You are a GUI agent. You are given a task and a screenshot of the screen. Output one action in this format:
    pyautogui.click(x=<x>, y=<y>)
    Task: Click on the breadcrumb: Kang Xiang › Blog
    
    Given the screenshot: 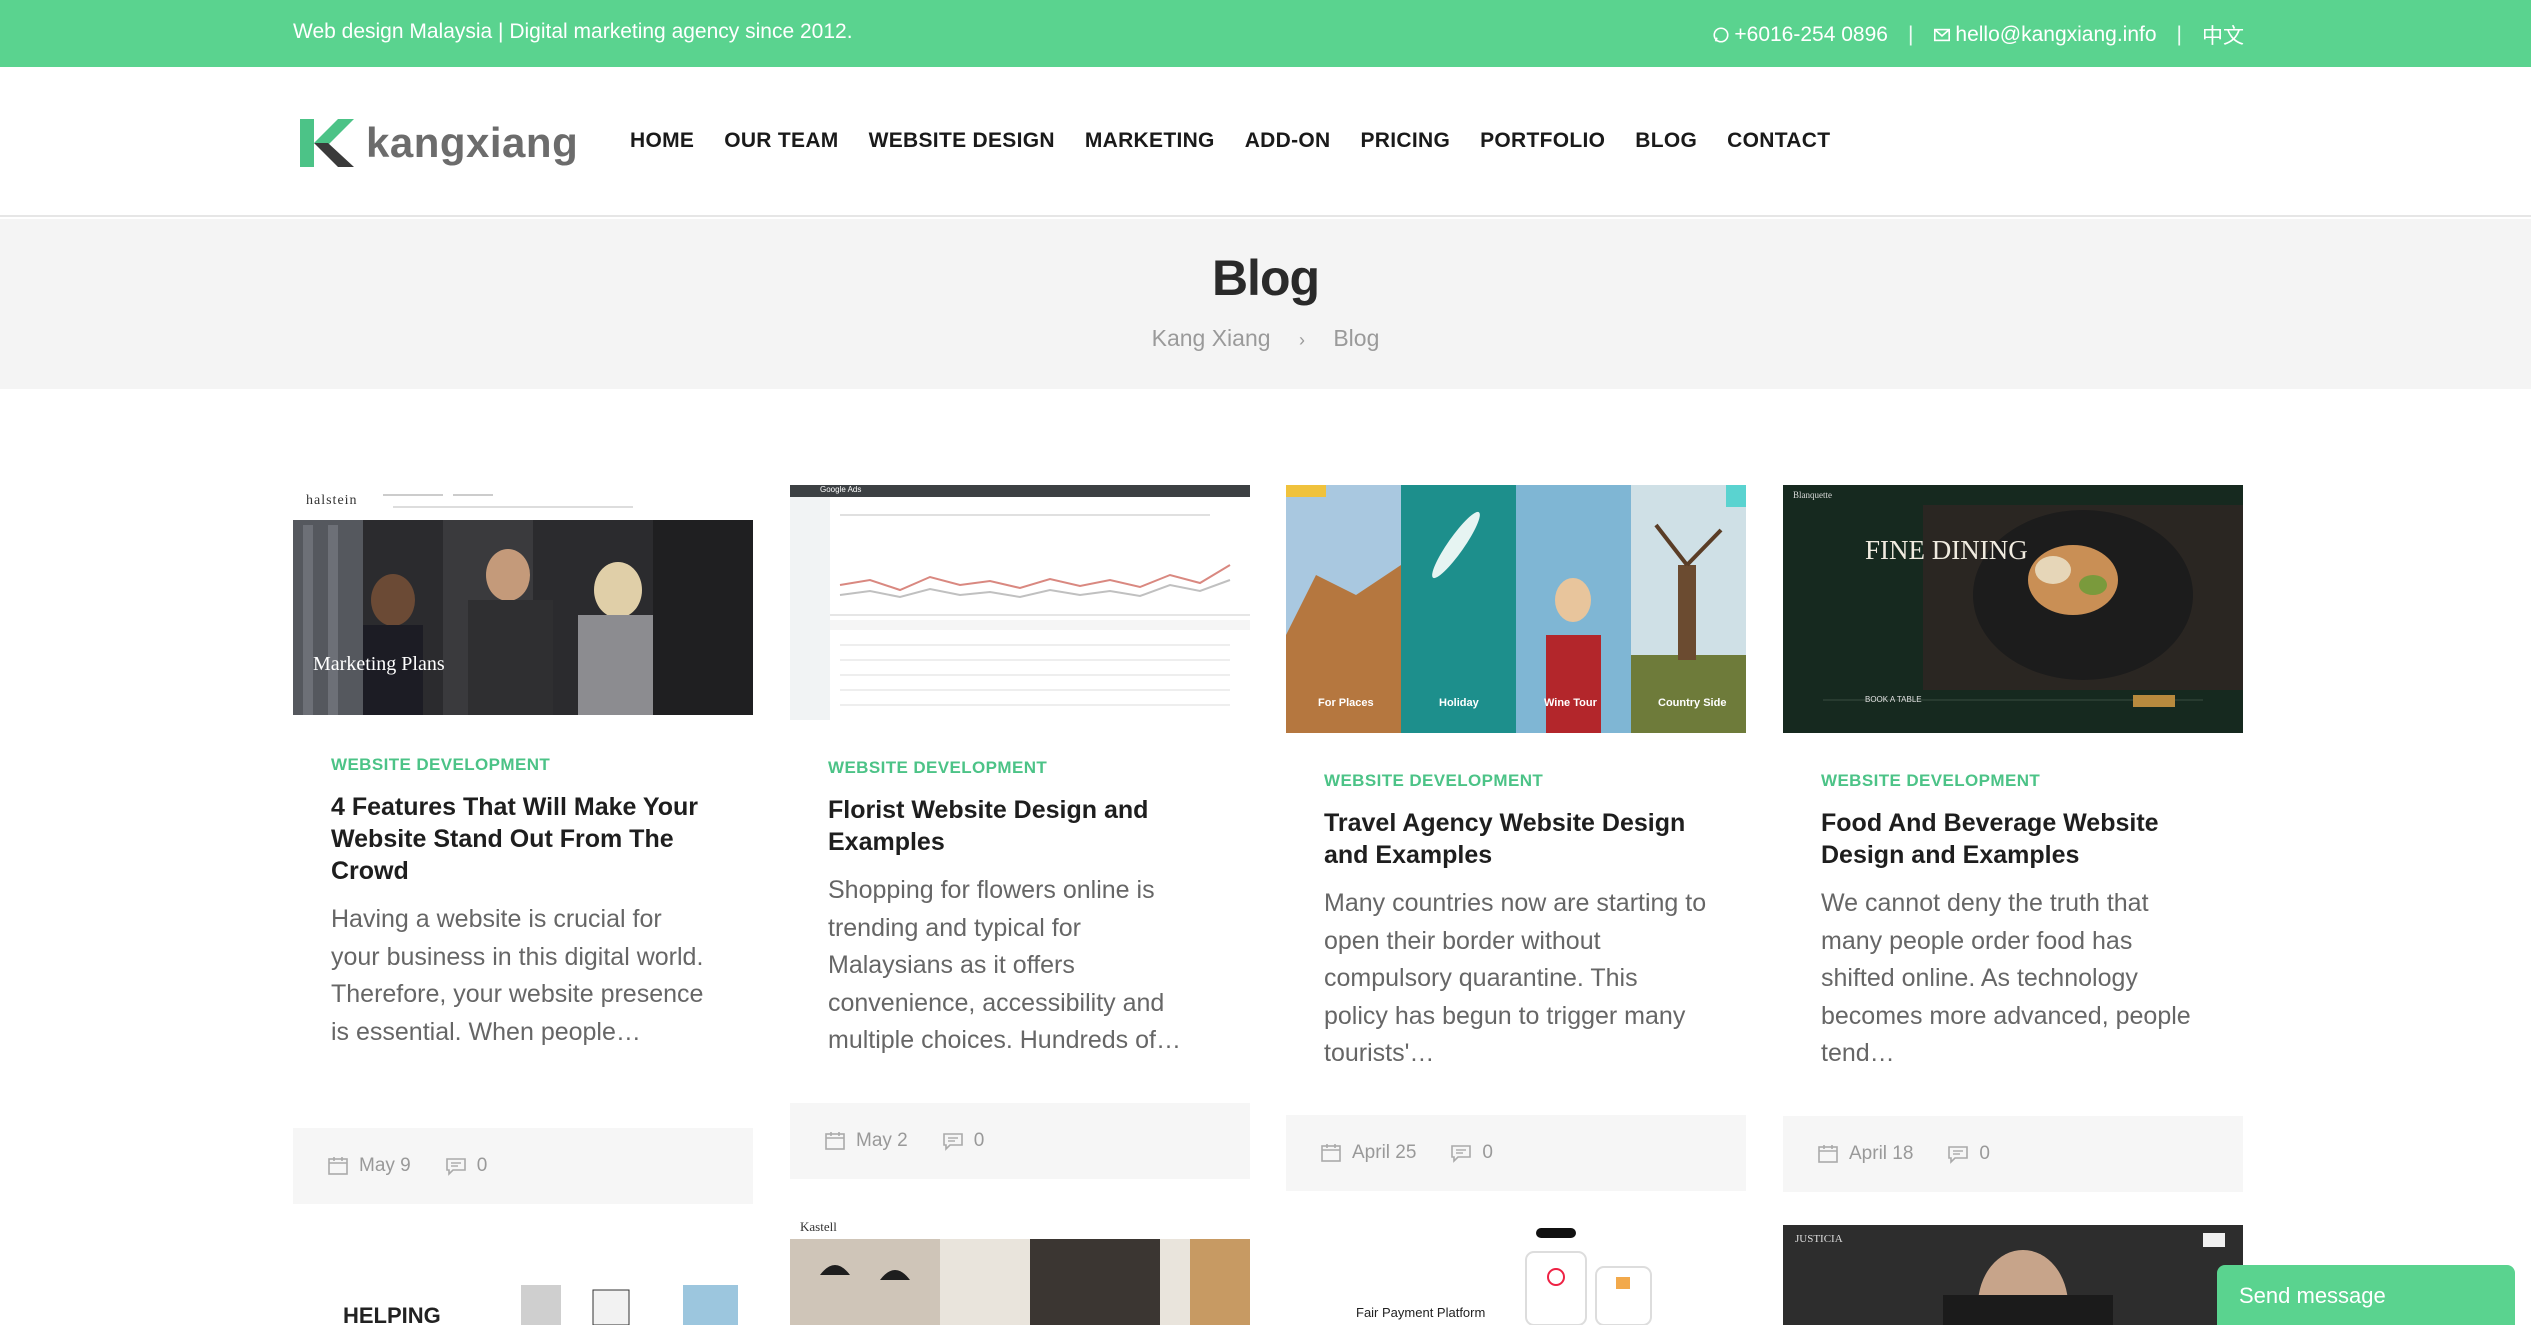 What is the action you would take?
    pyautogui.click(x=1265, y=338)
    